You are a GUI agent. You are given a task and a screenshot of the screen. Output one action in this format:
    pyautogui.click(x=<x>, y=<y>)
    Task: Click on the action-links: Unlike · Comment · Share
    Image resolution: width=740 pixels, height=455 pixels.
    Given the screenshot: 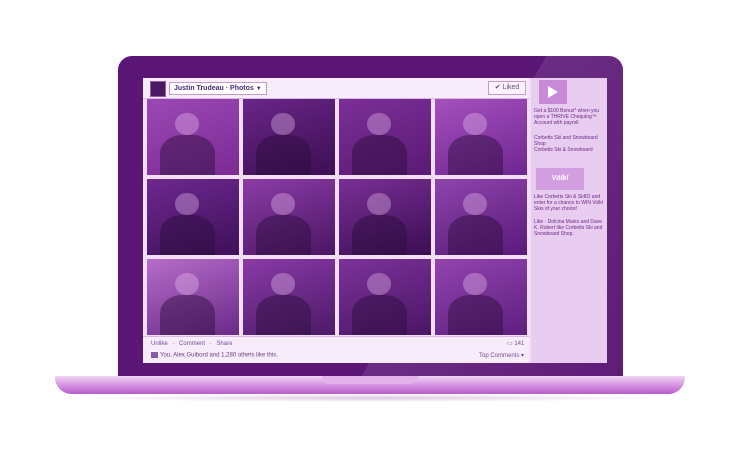 What is the action you would take?
    pyautogui.click(x=193, y=344)
    